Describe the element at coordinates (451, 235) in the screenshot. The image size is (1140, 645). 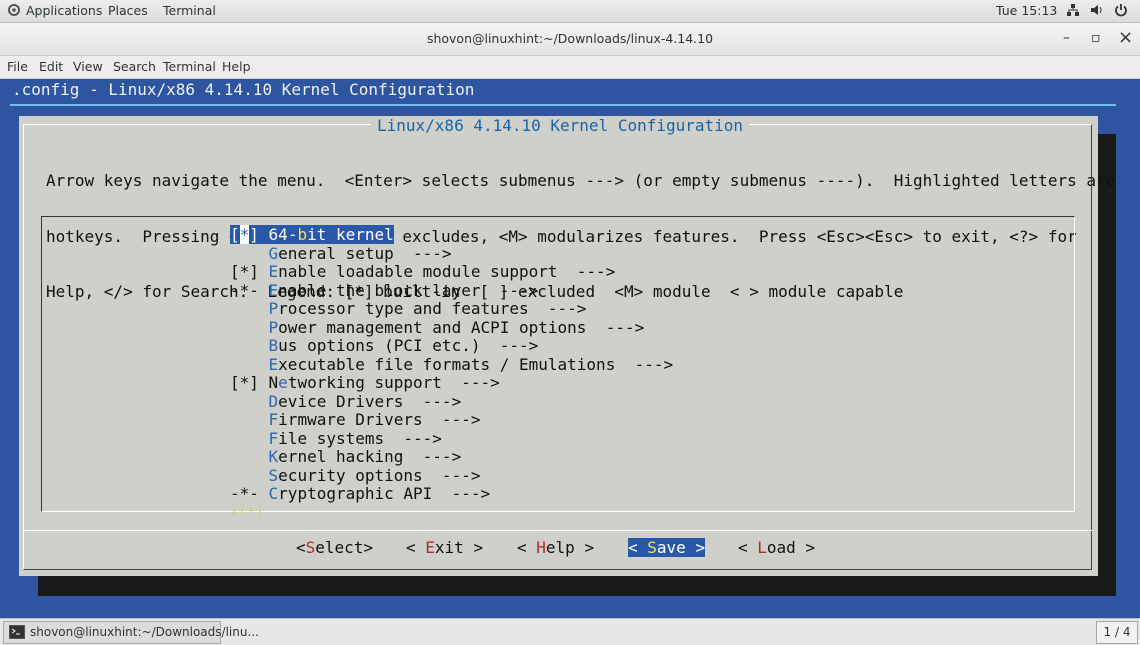
I see `menu-item: [*] 64-bit kernel` at that location.